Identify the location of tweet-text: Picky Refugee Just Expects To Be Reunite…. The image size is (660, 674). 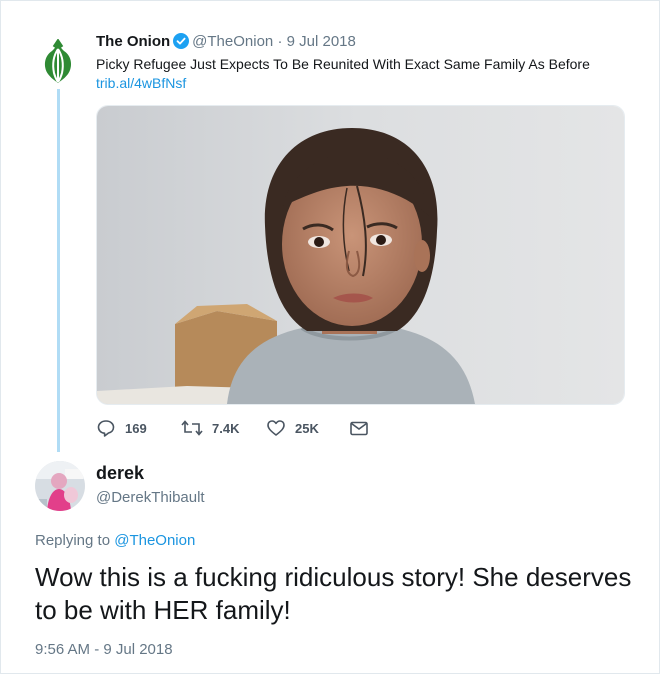
(343, 64).